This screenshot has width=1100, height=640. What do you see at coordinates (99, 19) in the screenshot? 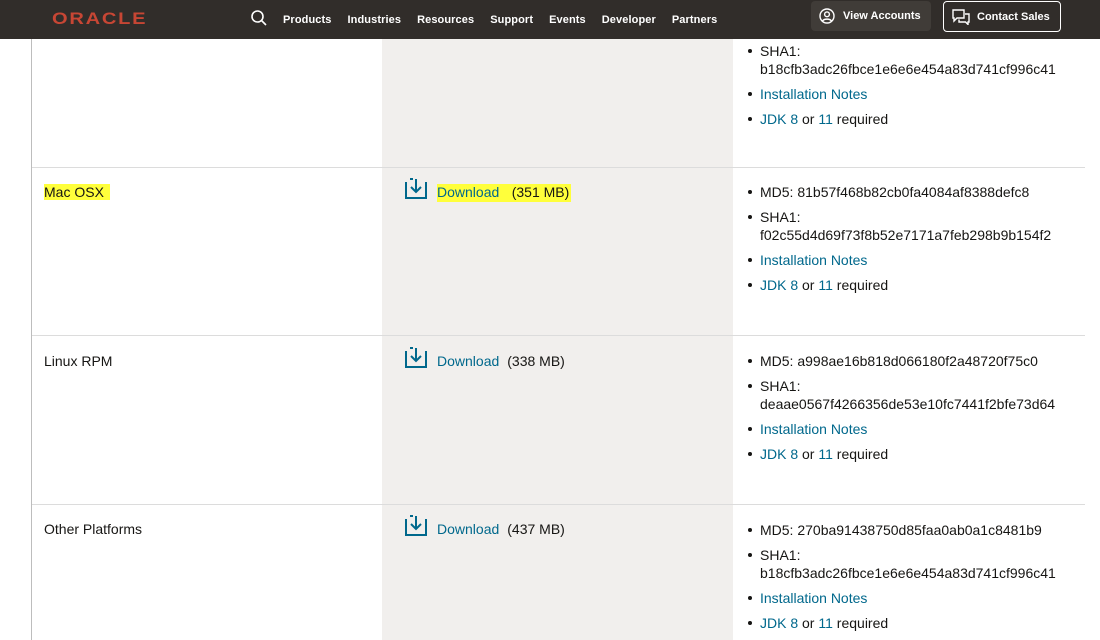
I see `oracle-logo: ORACLE` at bounding box center [99, 19].